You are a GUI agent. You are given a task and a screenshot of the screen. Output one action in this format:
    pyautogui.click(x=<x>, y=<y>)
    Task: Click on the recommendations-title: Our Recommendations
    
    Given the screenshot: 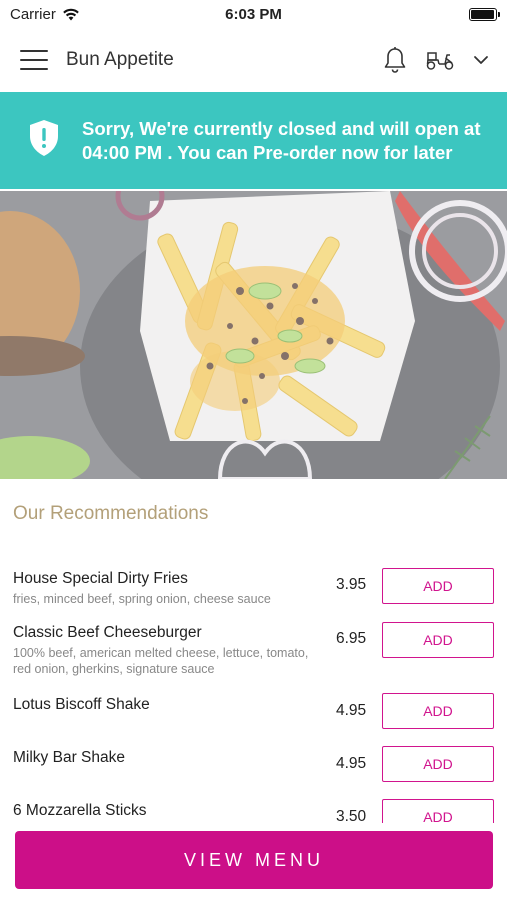 What is the action you would take?
    pyautogui.click(x=111, y=513)
    